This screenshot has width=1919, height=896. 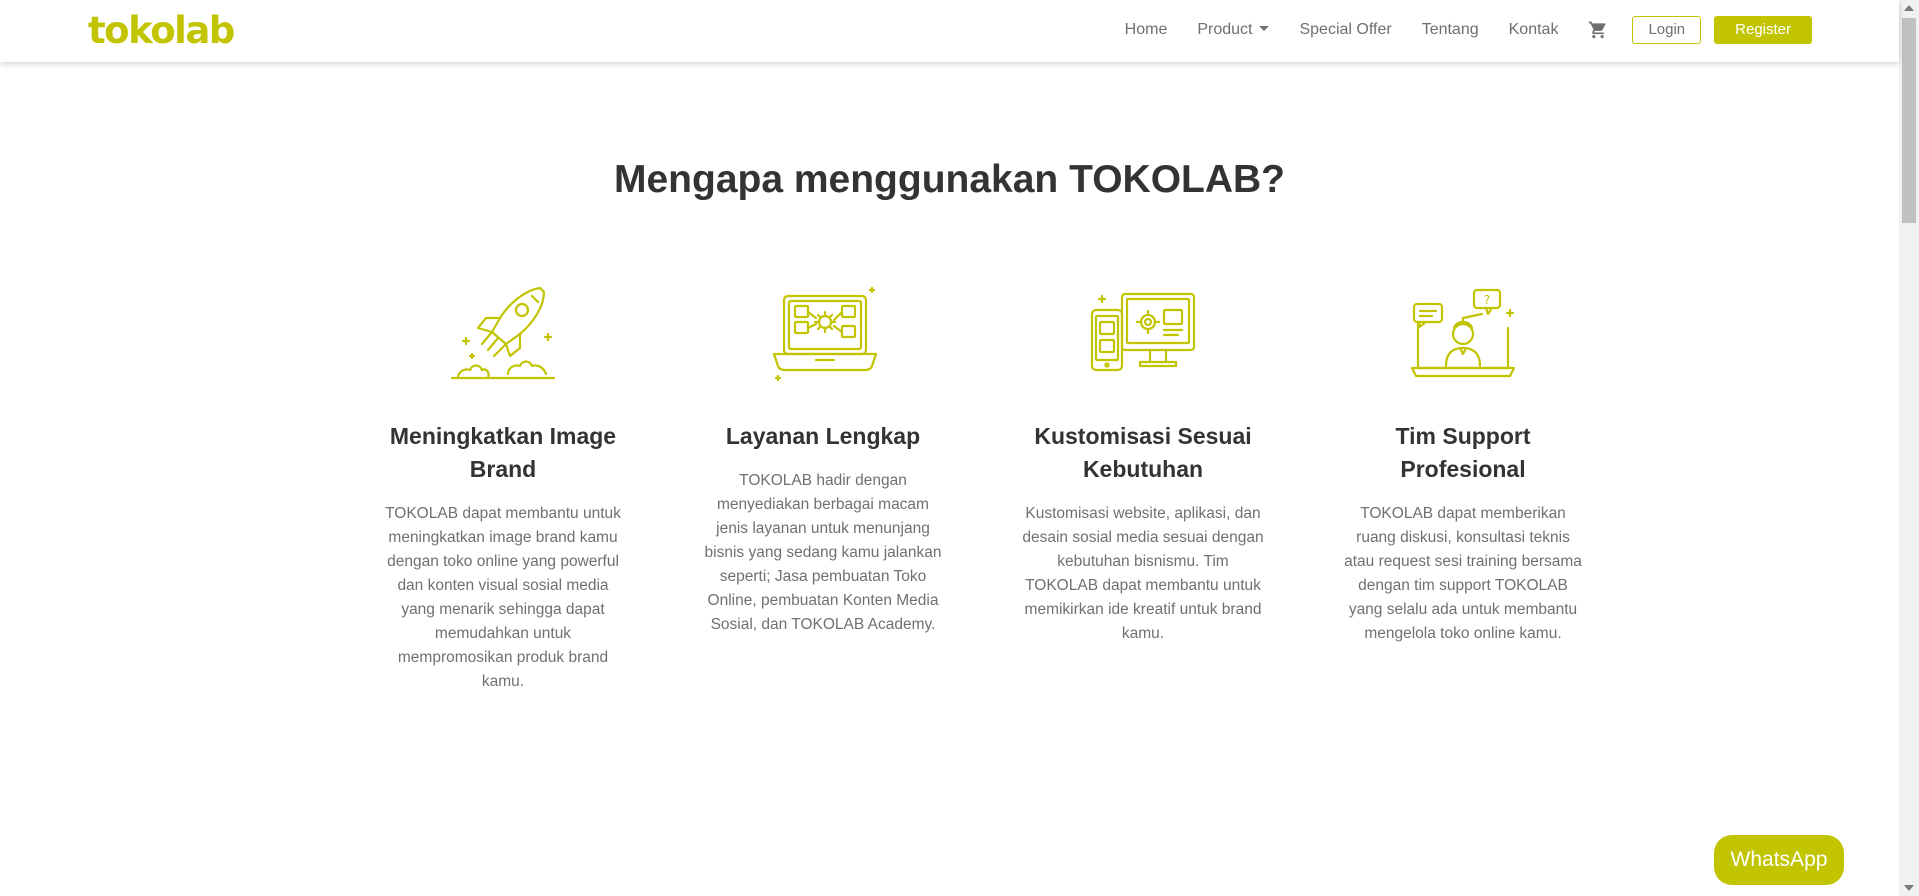 What do you see at coordinates (1463, 332) in the screenshot?
I see `support-person-icon: ?` at bounding box center [1463, 332].